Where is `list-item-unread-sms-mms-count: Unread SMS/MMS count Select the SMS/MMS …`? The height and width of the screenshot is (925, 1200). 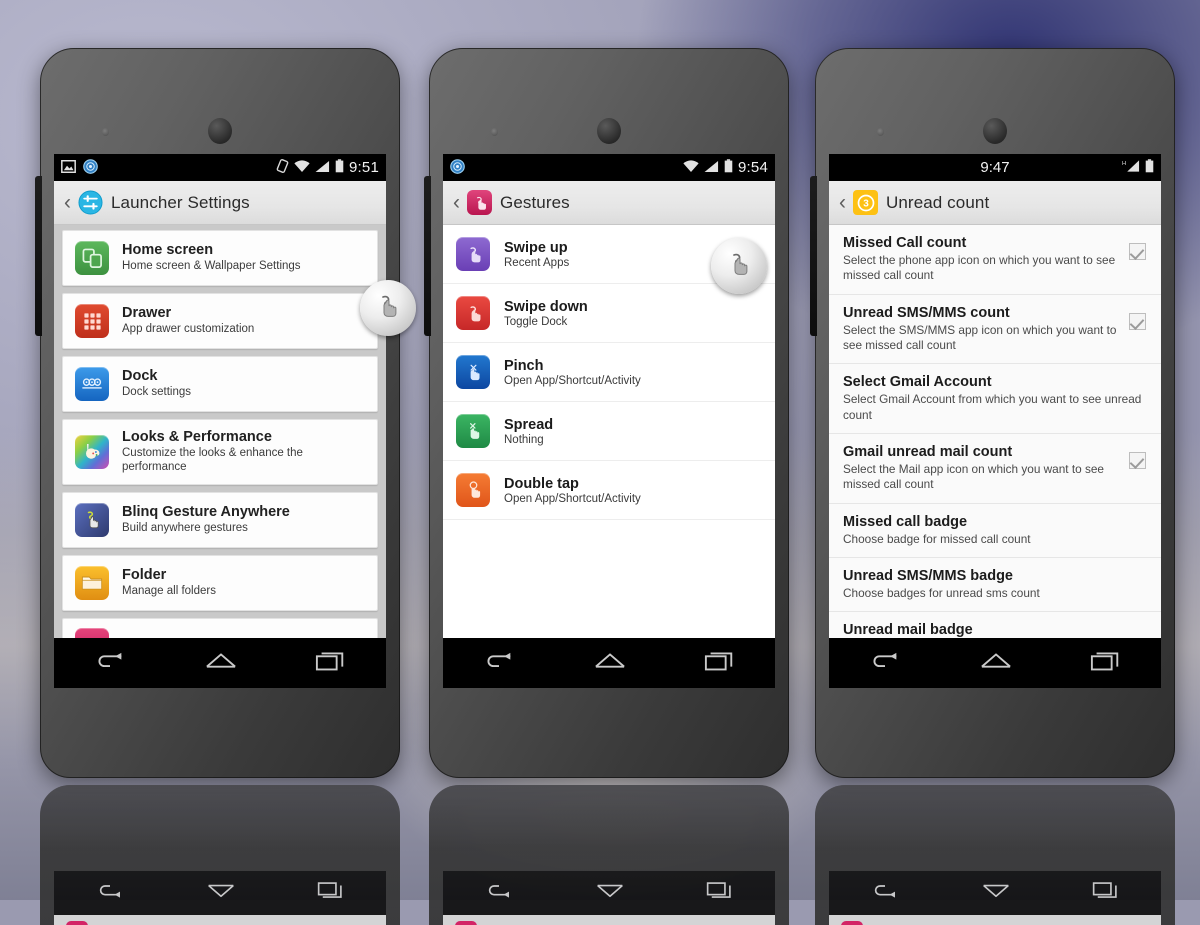 list-item-unread-sms-mms-count: Unread SMS/MMS count Select the SMS/MMS … is located at coordinates (995, 330).